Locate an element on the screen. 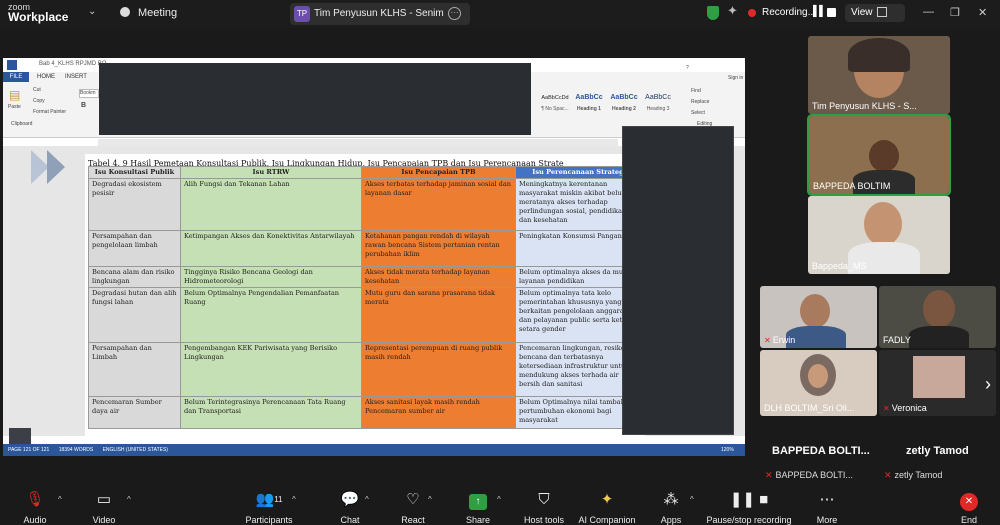 The width and height of the screenshot is (1000, 525). table-cell: Persampahan dan Limbah is located at coordinates (134, 369).